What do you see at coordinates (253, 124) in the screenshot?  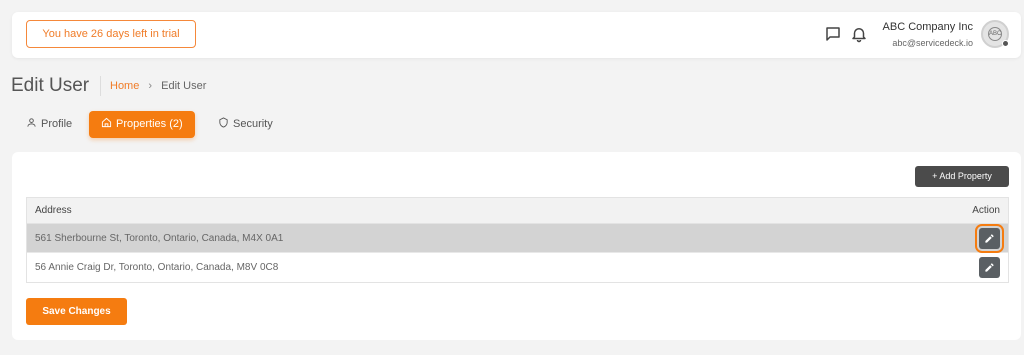 I see `tab-label: Security` at bounding box center [253, 124].